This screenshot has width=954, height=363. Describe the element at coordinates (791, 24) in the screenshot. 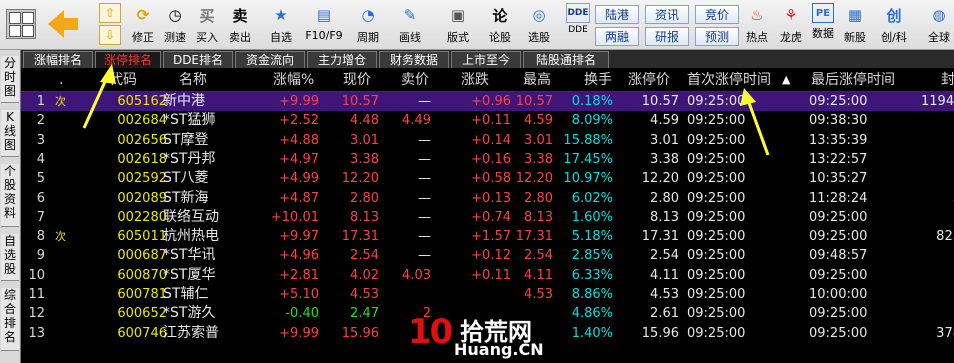

I see `dragon-button: ⚘ 龙虎` at that location.